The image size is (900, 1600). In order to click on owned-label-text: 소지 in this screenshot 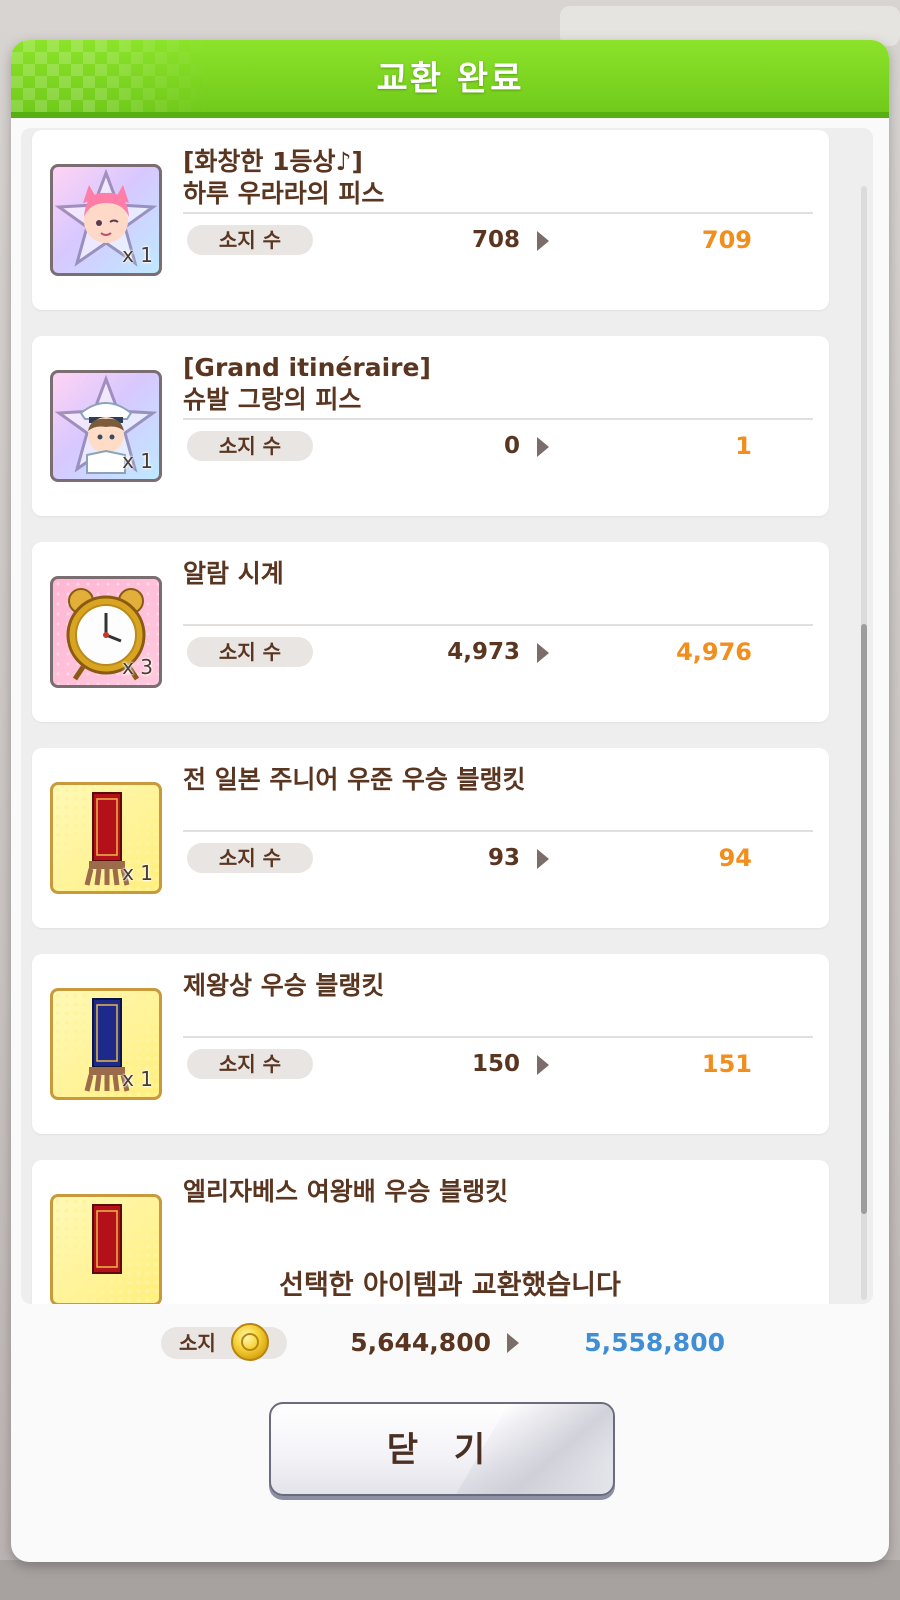, I will do `click(197, 1343)`.